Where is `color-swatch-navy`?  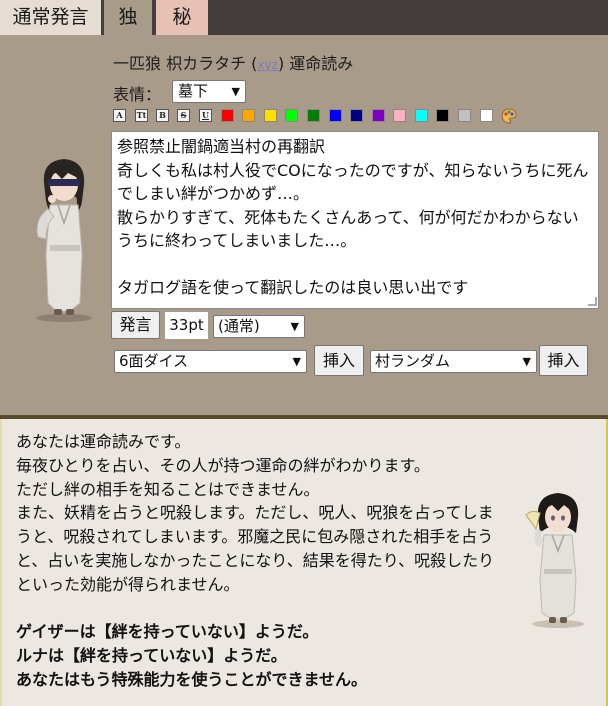 color-swatch-navy is located at coordinates (356, 115).